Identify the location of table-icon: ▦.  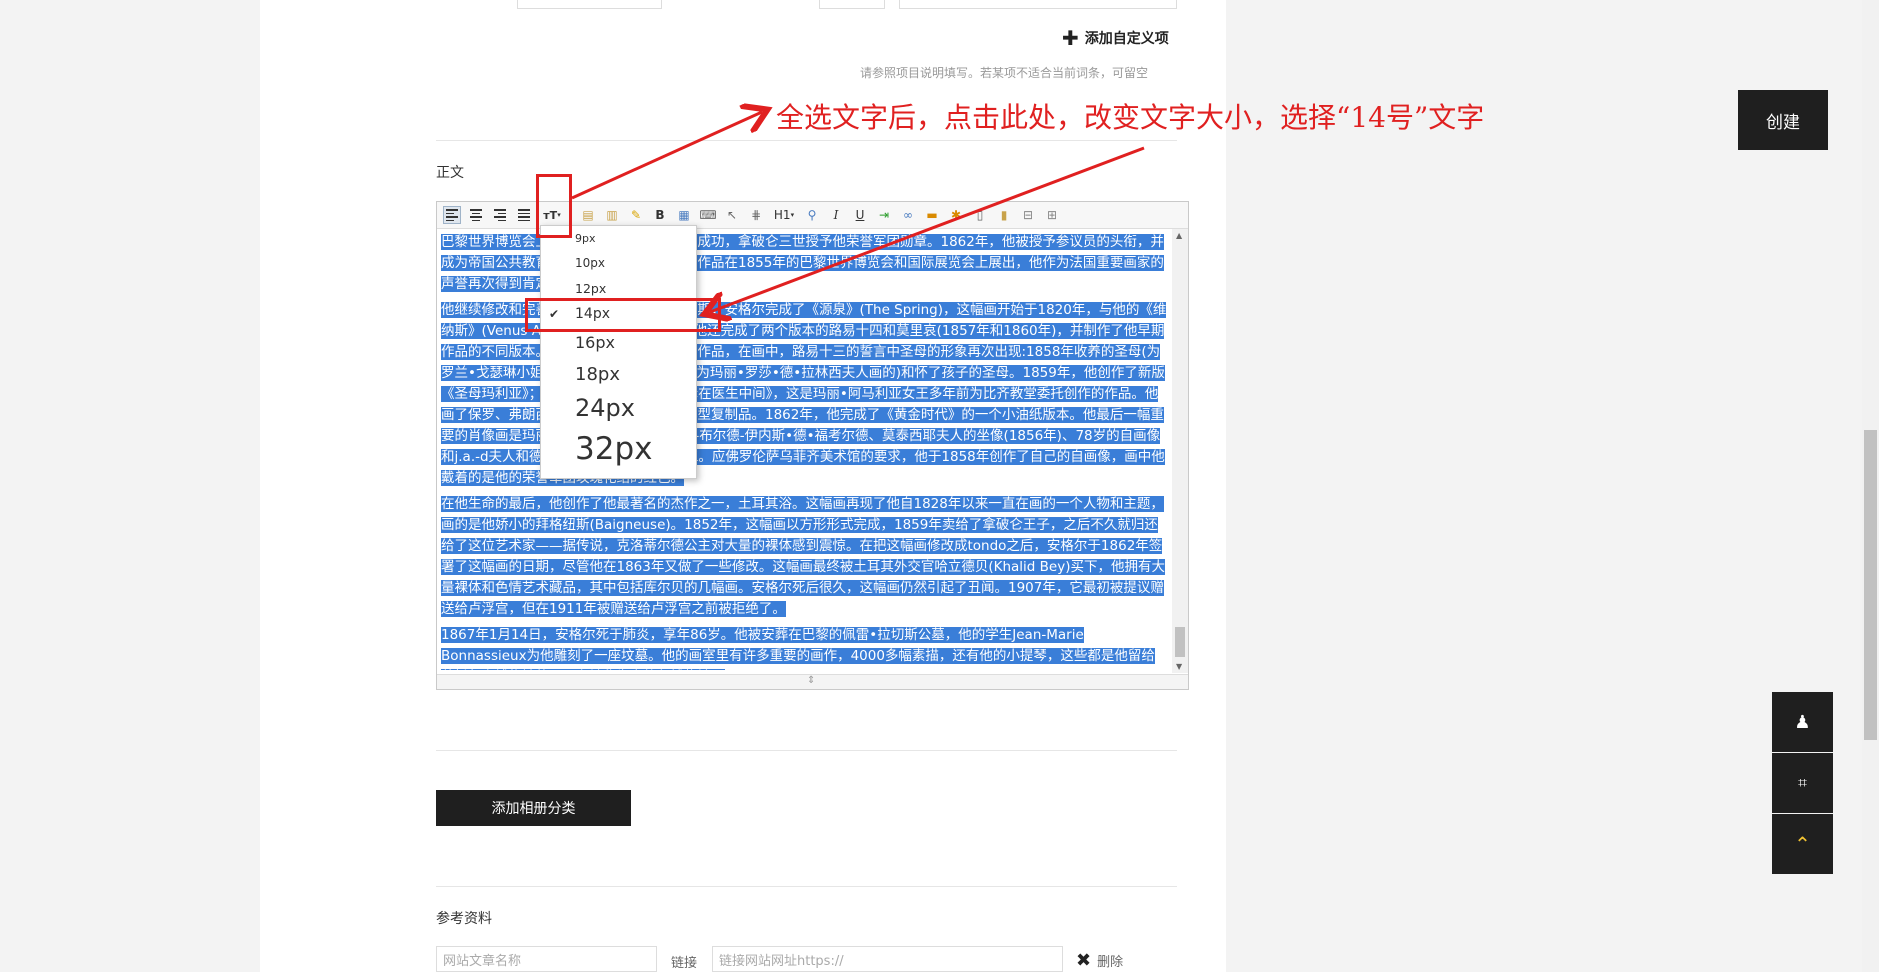
(684, 215).